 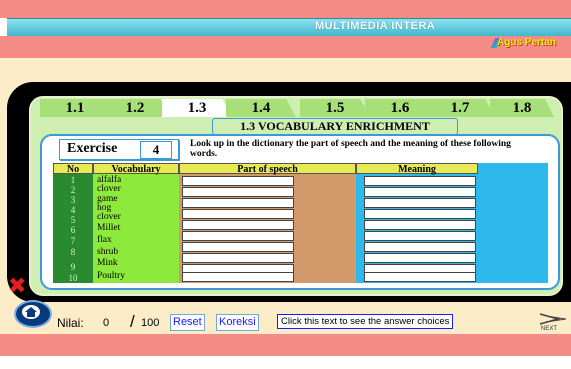 What do you see at coordinates (285, 47) in the screenshot?
I see `sub-bar` at bounding box center [285, 47].